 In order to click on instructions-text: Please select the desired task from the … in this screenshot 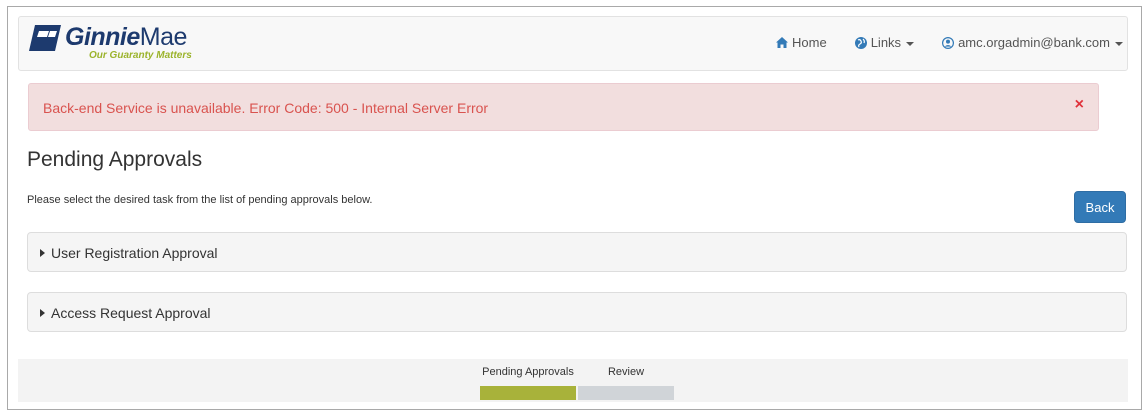, I will do `click(200, 200)`.